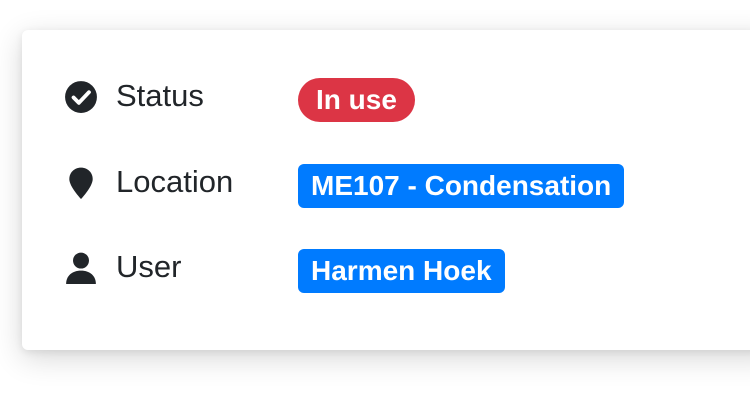 The image size is (750, 400). I want to click on location-row: Location ME107 - Condensation, so click(382, 185).